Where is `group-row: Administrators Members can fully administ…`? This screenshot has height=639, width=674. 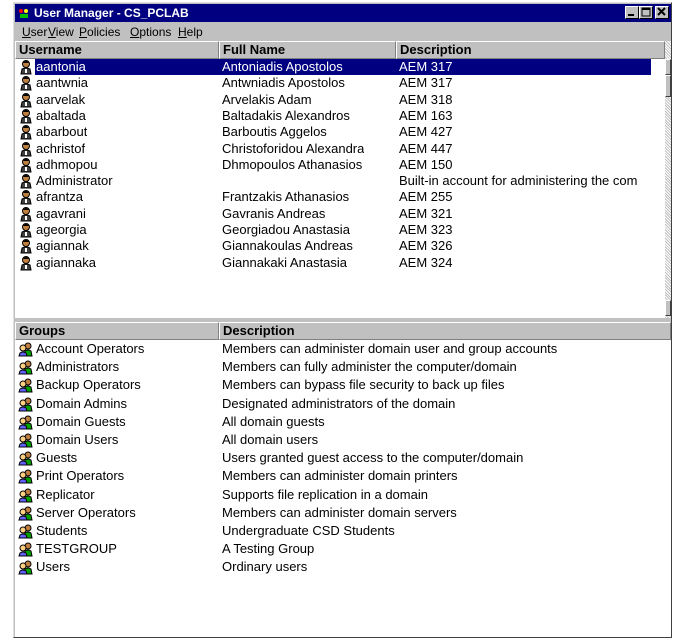
group-row: Administrators Members can fully administ… is located at coordinates (343, 367).